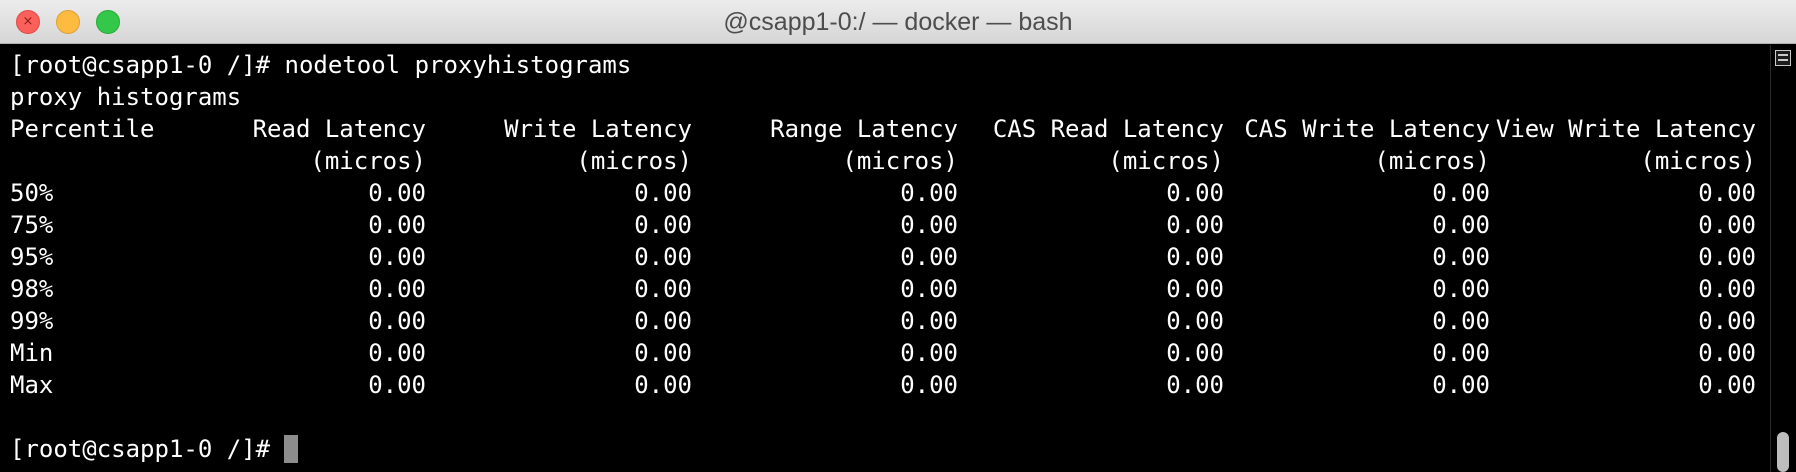  Describe the element at coordinates (883, 353) in the screenshot. I see `table-row: Min 0.00 0.00 0.00 0.00 0.00 0.00` at that location.